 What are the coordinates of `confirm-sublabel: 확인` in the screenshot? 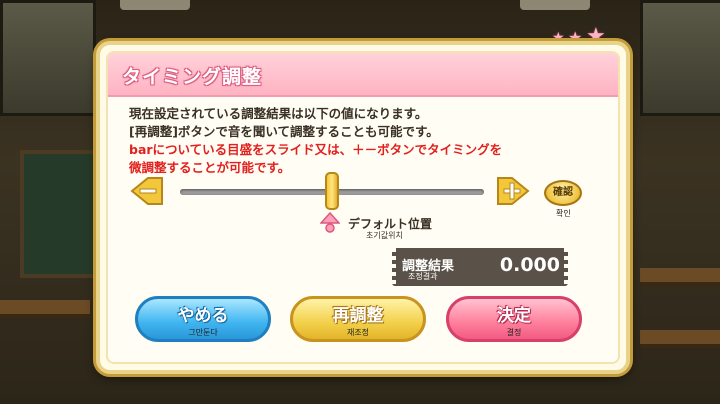 It's located at (563, 213).